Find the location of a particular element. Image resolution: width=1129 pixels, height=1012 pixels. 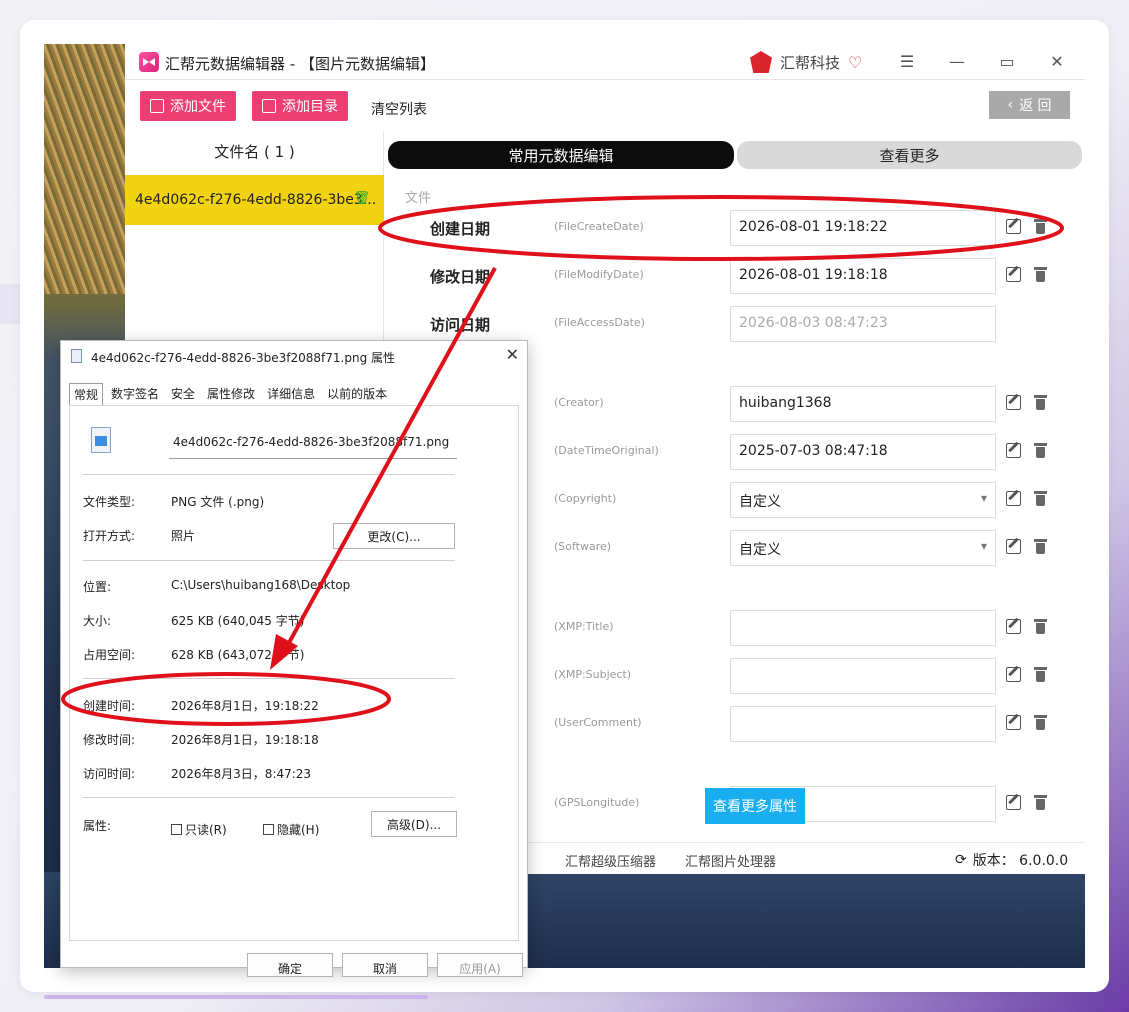

field-key: (FileCreateDate) is located at coordinates (599, 226).